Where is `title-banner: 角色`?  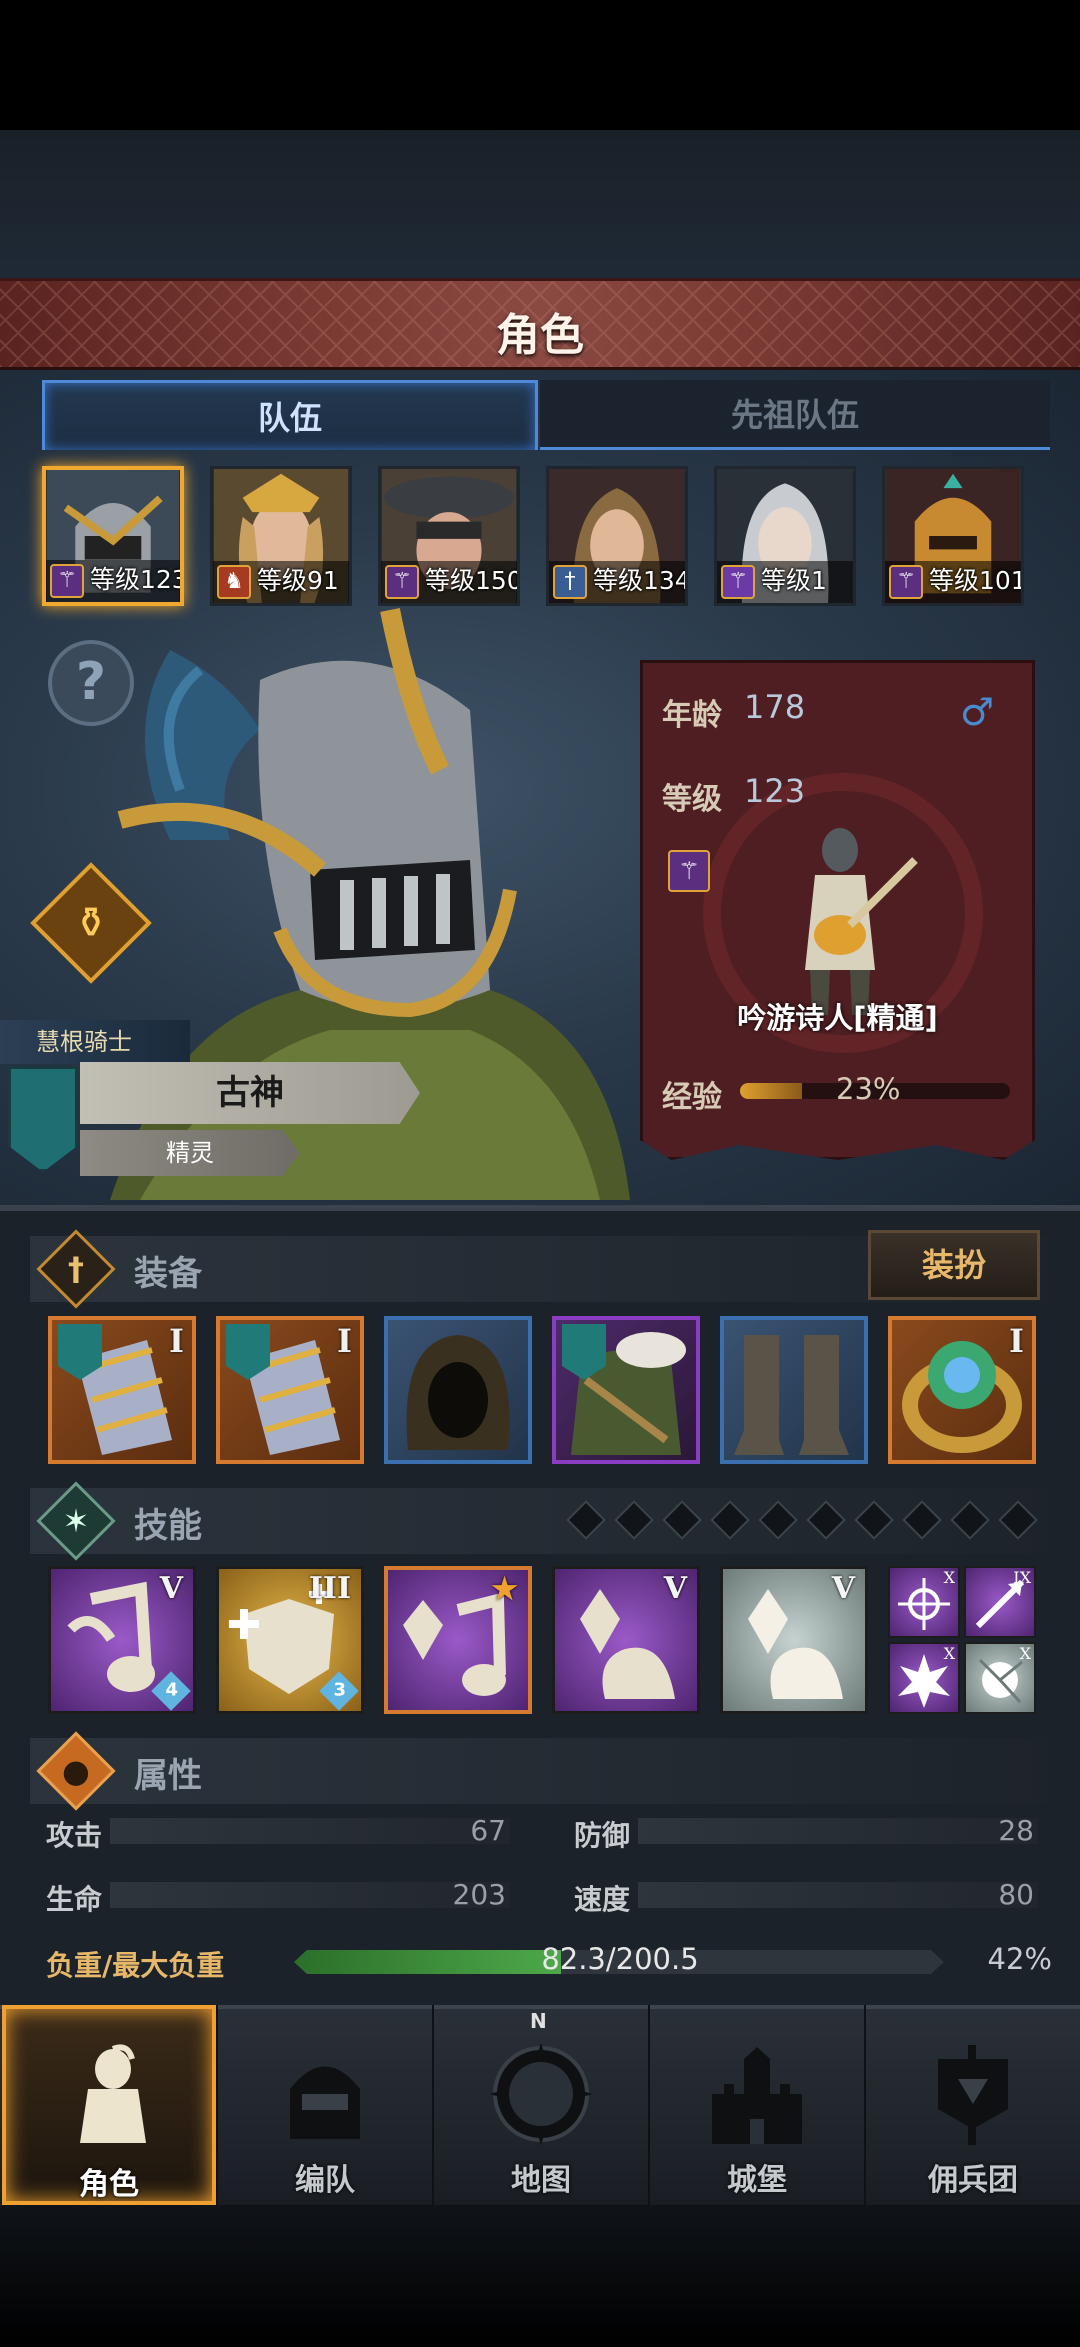 title-banner: 角色 is located at coordinates (540, 324).